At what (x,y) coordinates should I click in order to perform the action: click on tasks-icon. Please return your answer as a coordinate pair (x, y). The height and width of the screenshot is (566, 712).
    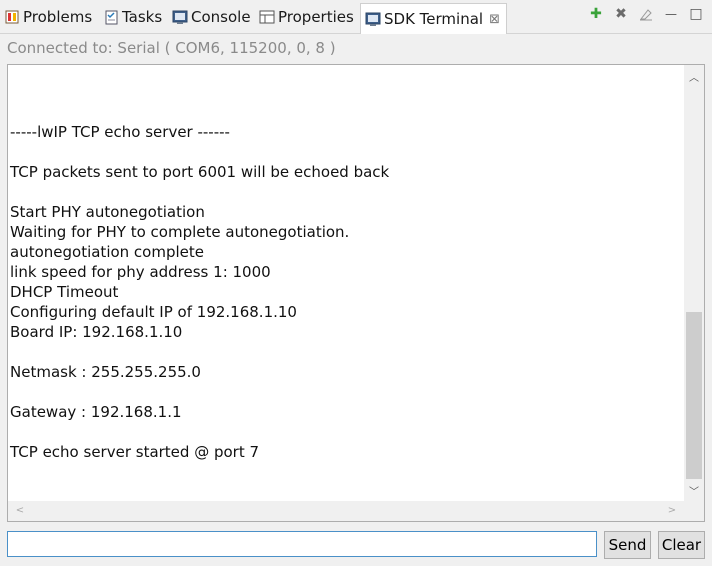
    Looking at the image, I should click on (111, 17).